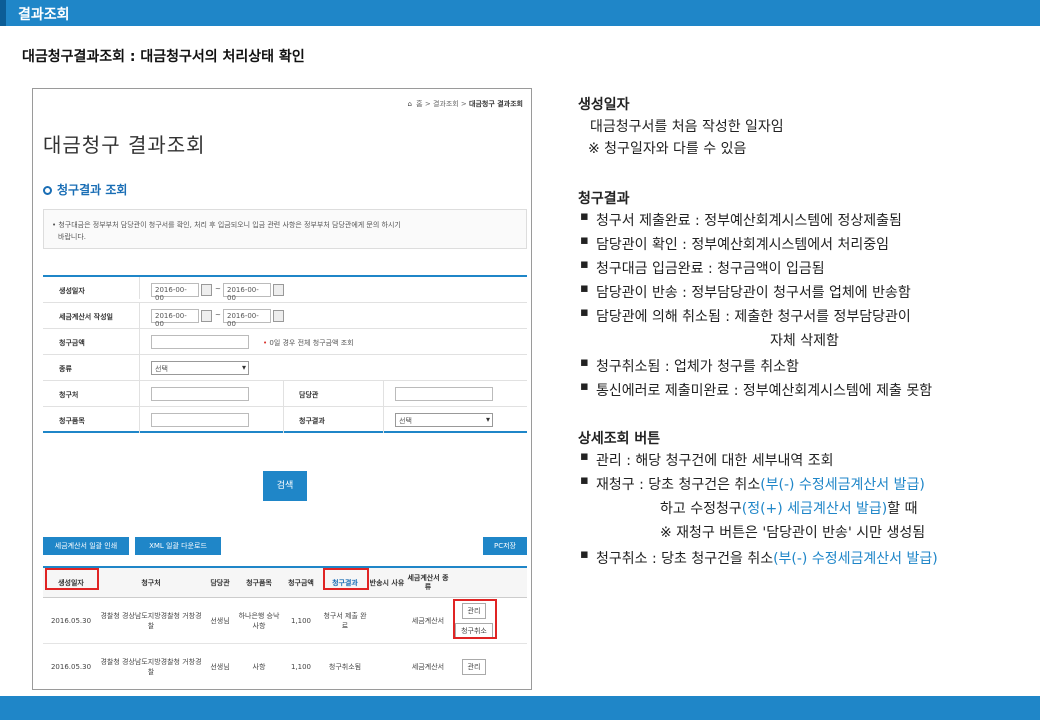 Image resolution: width=1040 pixels, height=720 pixels. Describe the element at coordinates (444, 420) in the screenshot. I see `result-select: 선택 ▾` at that location.